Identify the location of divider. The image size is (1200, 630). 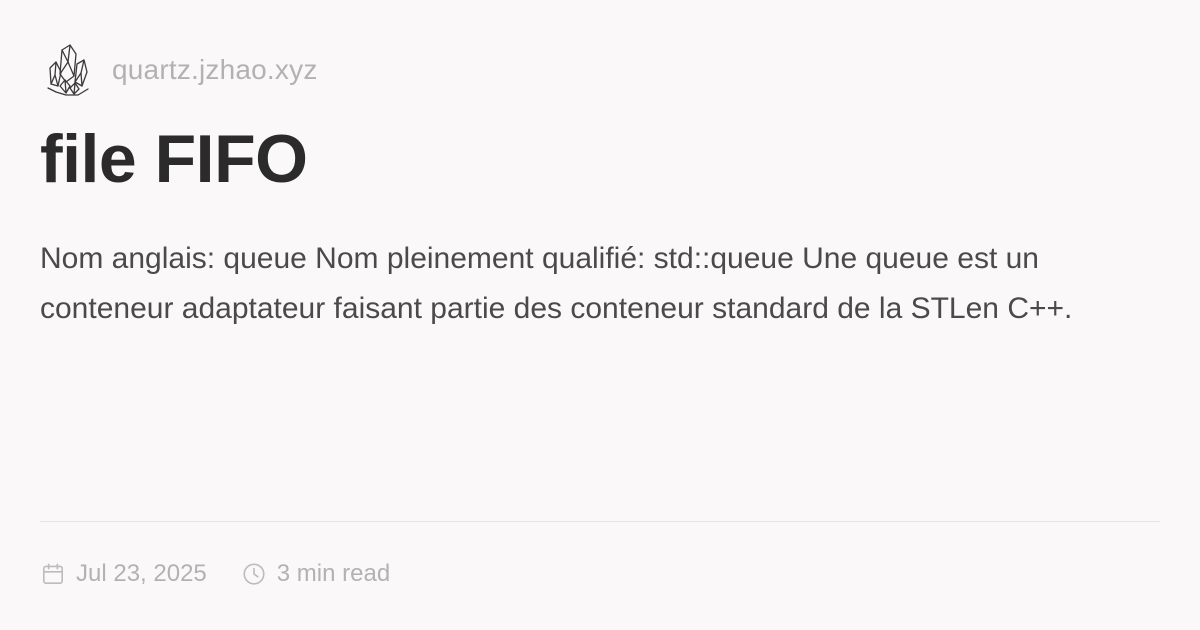
(600, 521).